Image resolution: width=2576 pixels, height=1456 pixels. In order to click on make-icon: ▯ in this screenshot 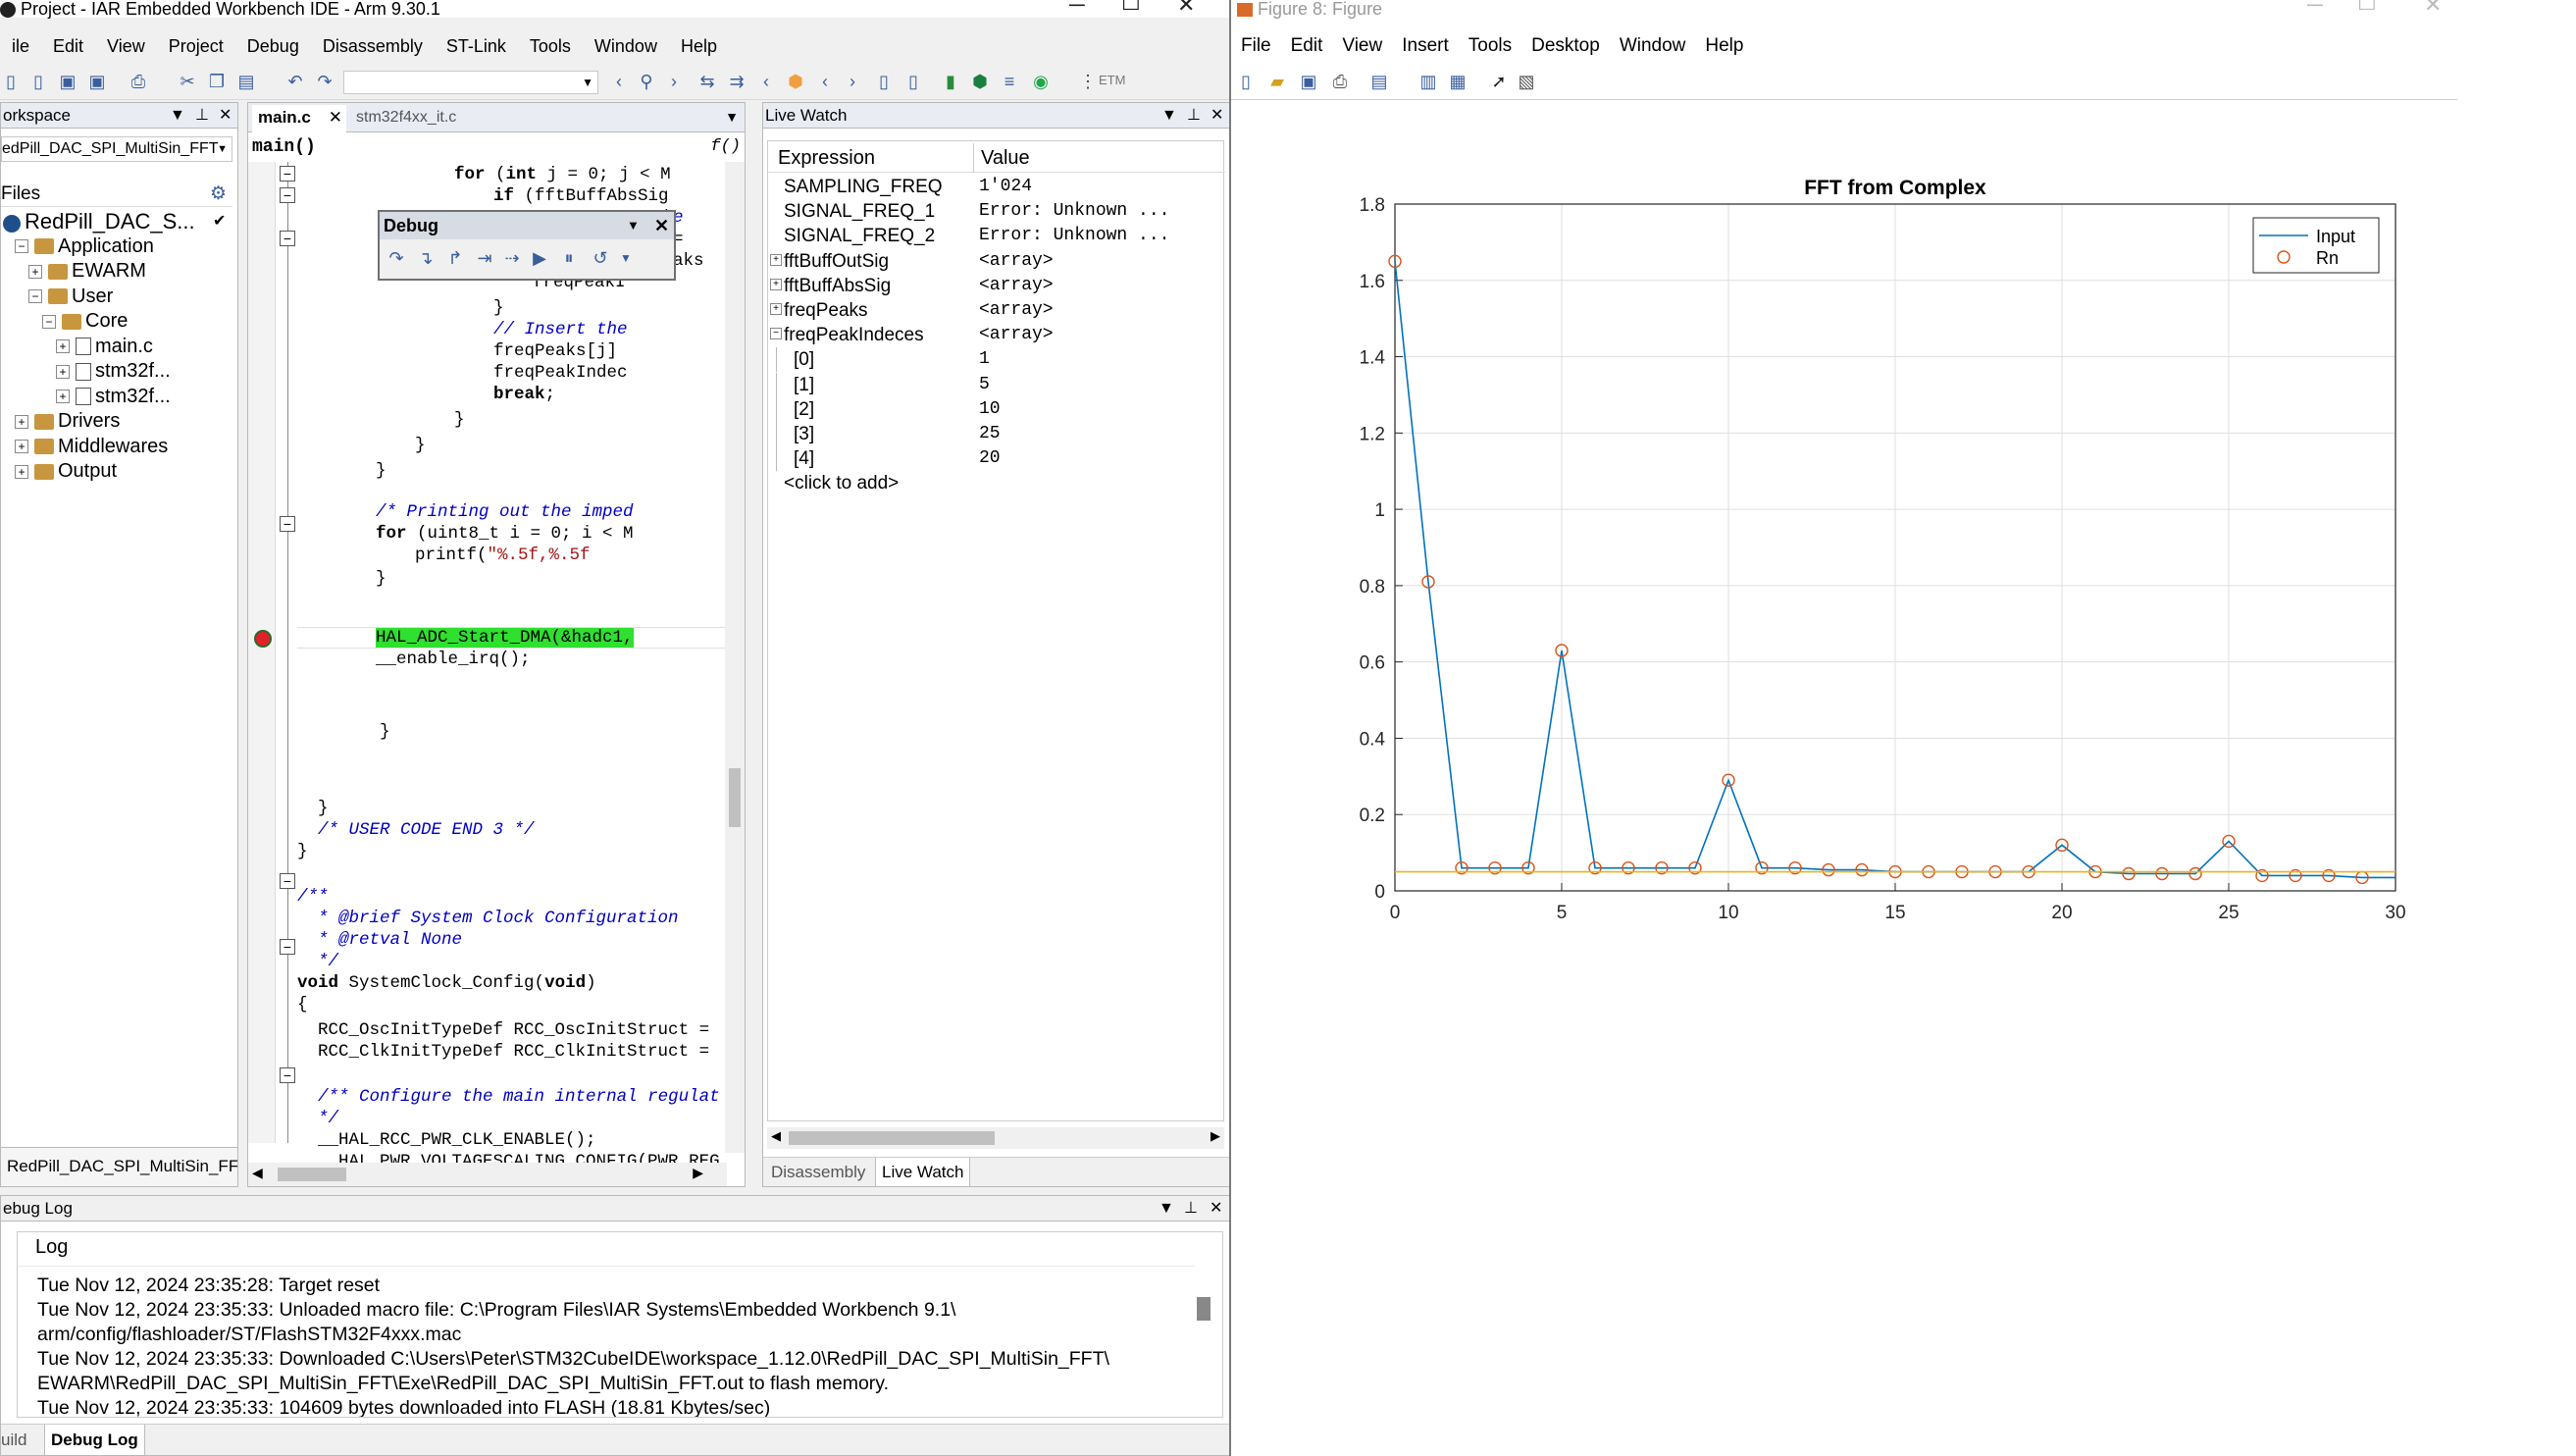, I will do `click(913, 81)`.